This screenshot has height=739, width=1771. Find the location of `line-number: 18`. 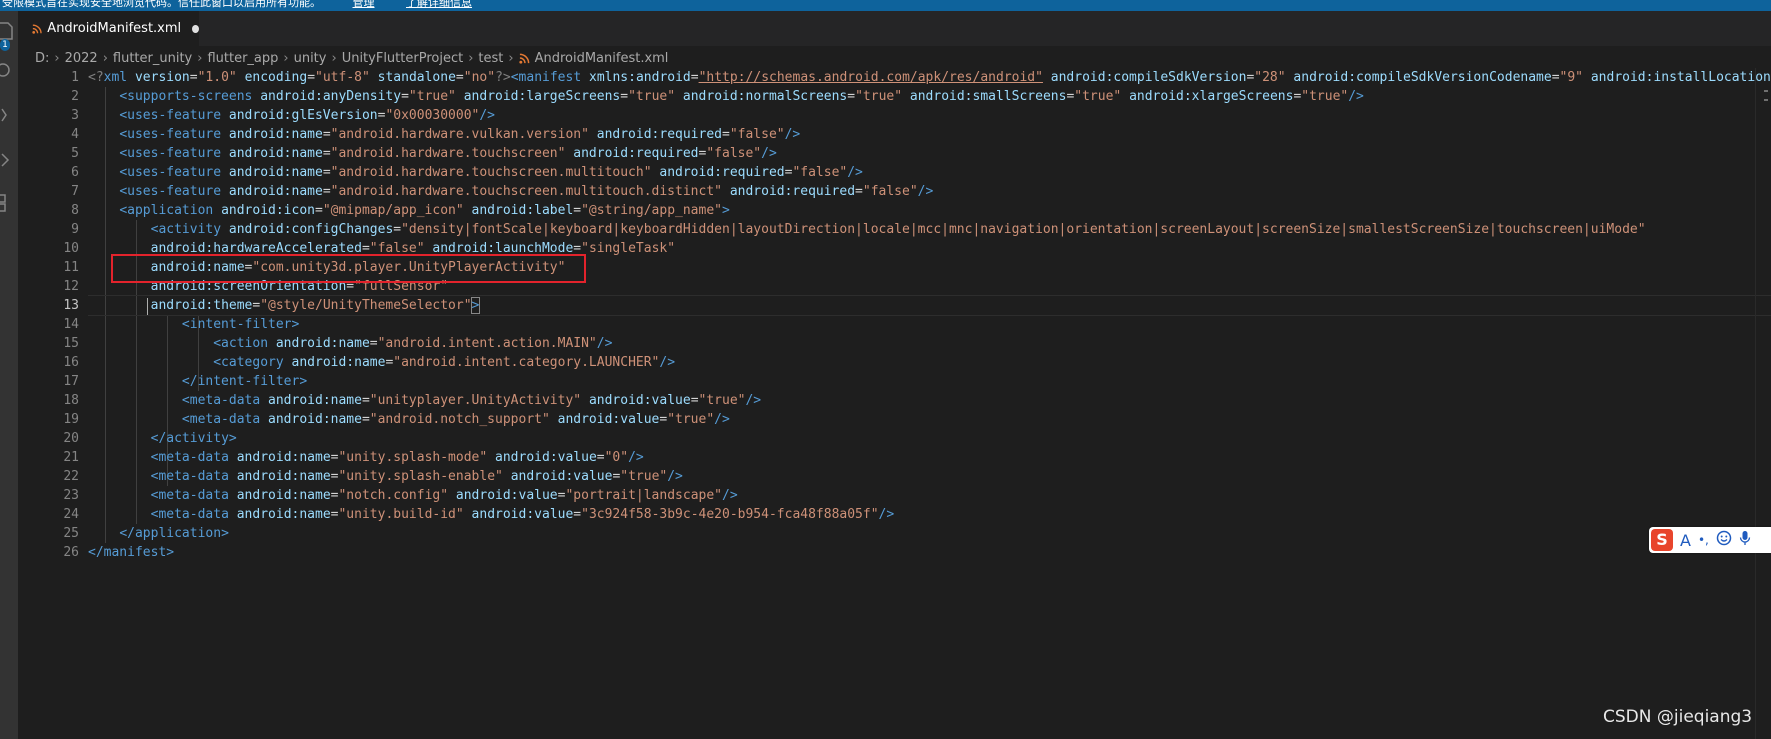

line-number: 18 is located at coordinates (71, 400).